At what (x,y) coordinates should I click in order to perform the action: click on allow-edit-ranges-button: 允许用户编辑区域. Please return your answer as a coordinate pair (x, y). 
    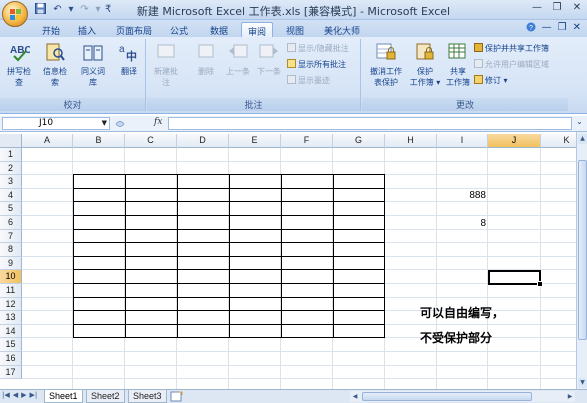
    Looking at the image, I should click on (511, 65).